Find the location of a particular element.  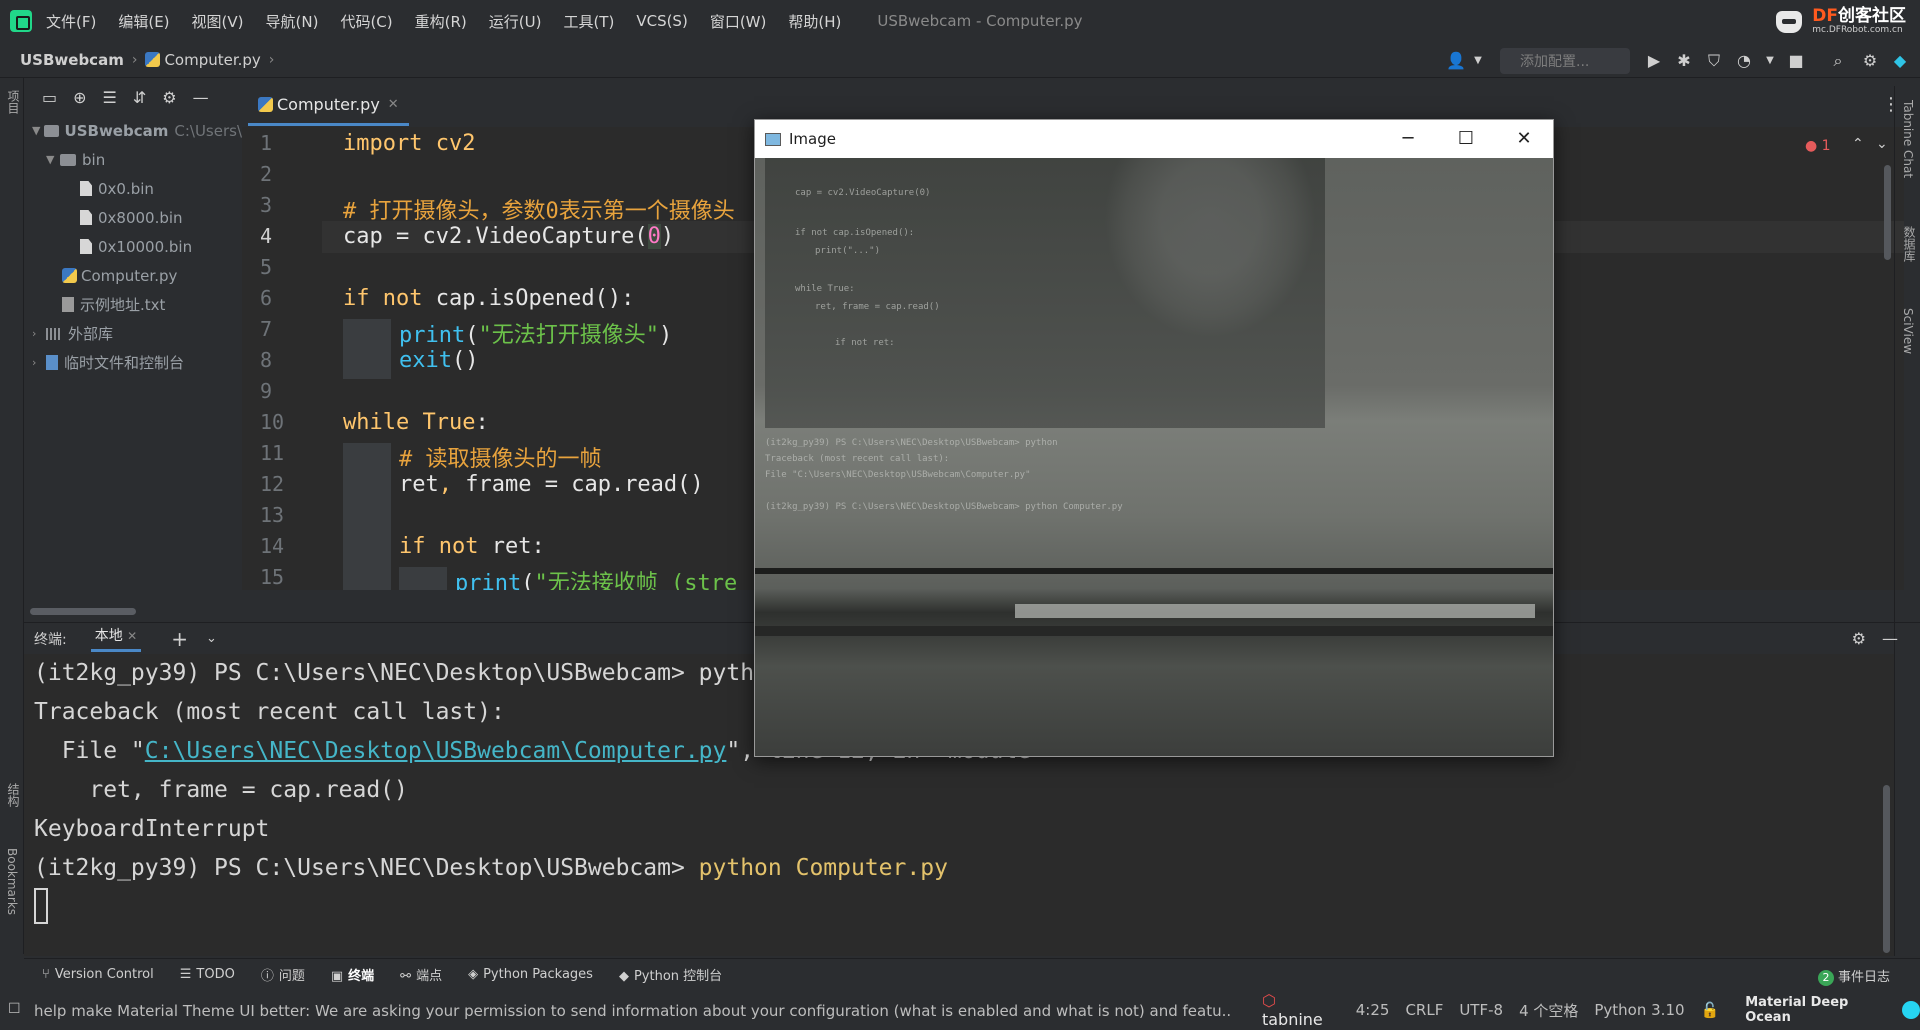

terminal-settings-gear-icon: ⚙ is located at coordinates (1859, 638).